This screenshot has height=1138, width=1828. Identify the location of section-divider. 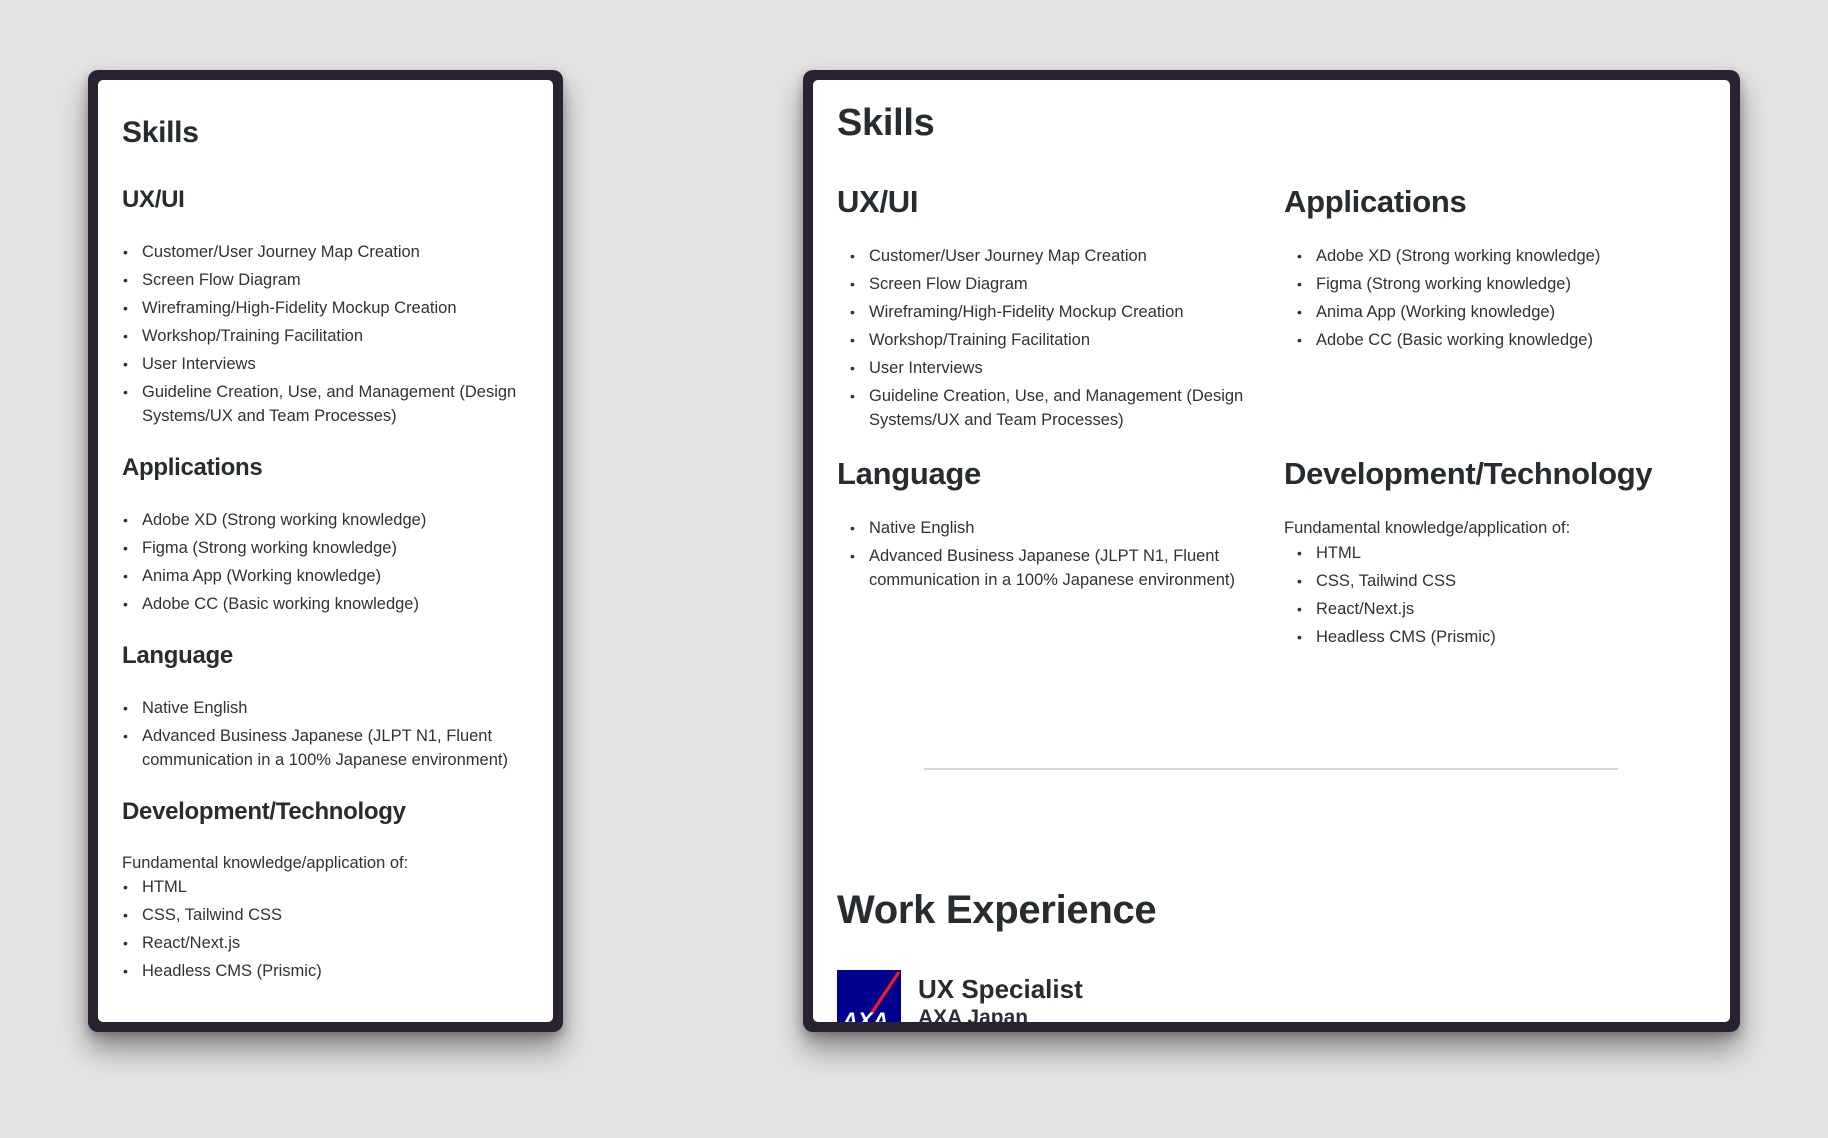
(1271, 769).